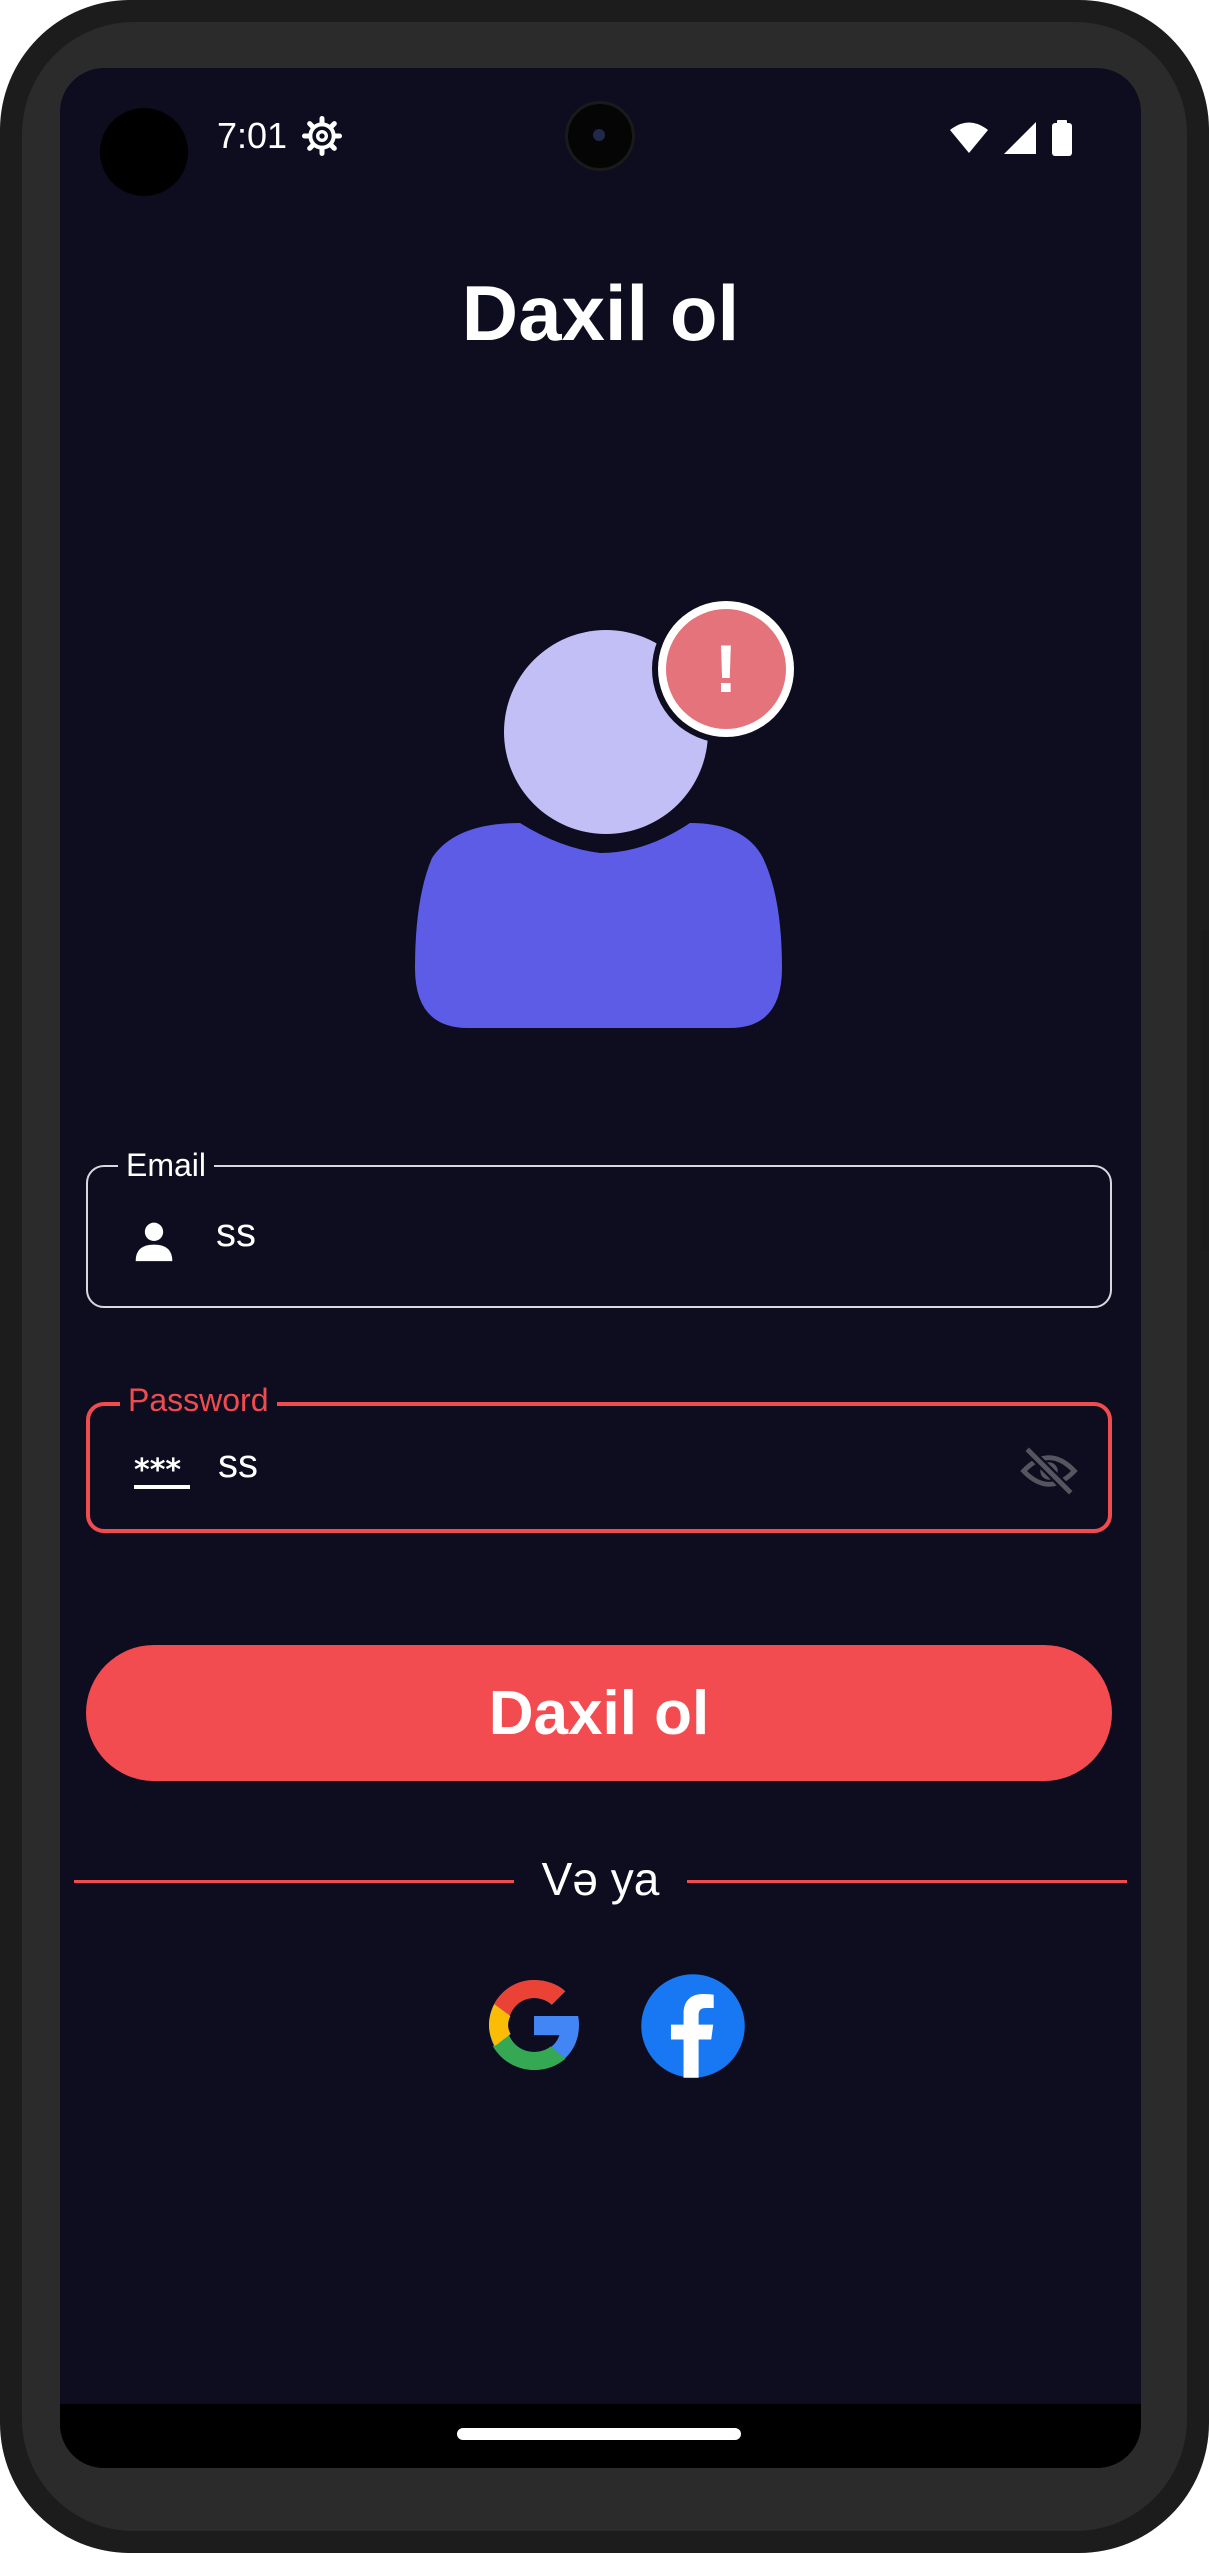  I want to click on login-button: Daxil ol, so click(599, 1713).